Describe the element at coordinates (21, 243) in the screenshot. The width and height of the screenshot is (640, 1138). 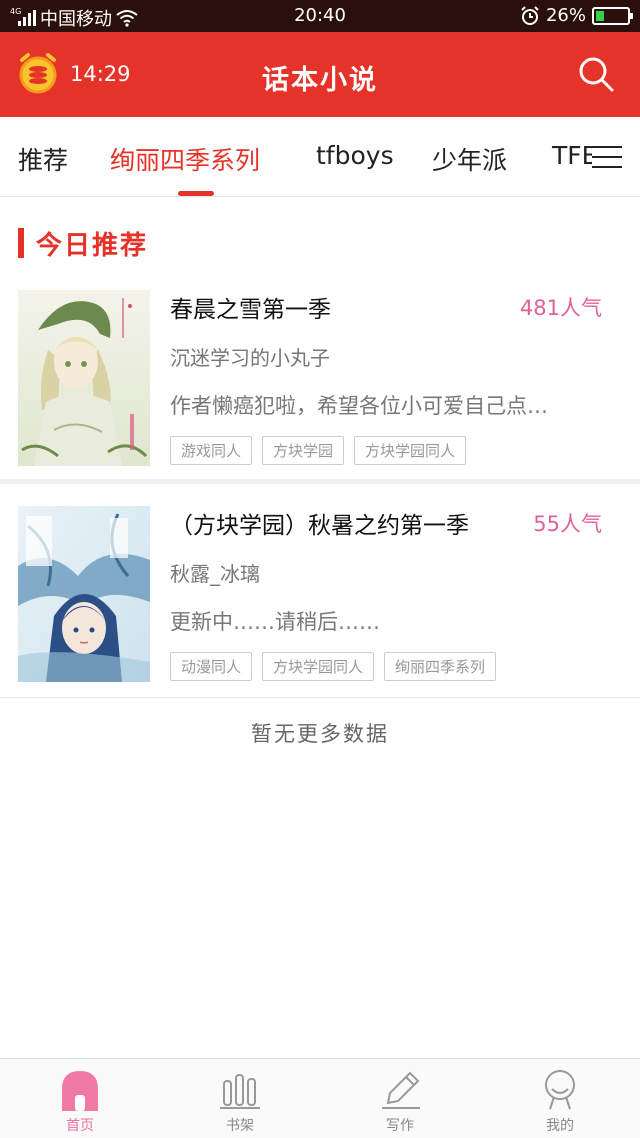
I see `section-accent-bar` at that location.